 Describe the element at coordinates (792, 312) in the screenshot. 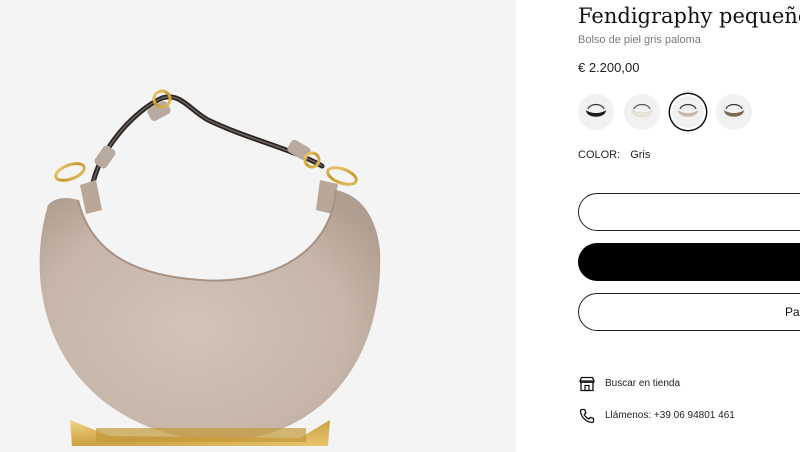

I see `pay-button-label: Pa` at that location.